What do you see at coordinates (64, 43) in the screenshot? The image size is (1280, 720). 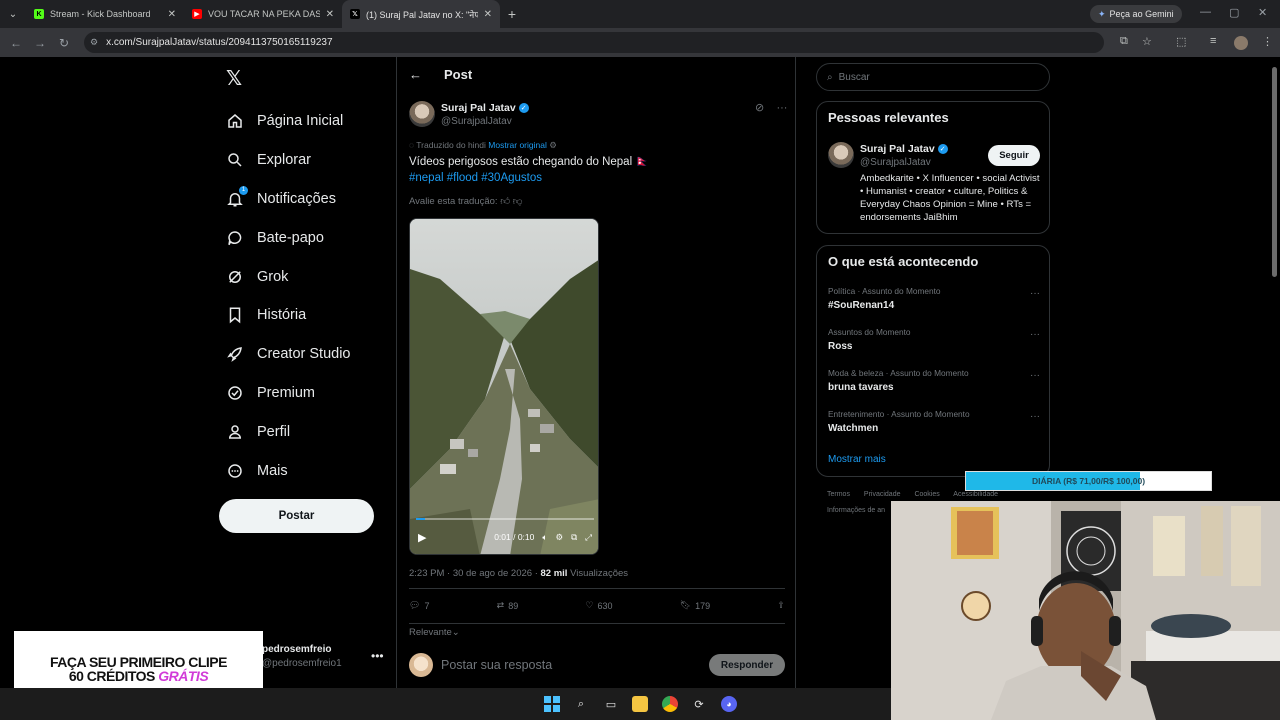 I see `reload-icon: ↻` at bounding box center [64, 43].